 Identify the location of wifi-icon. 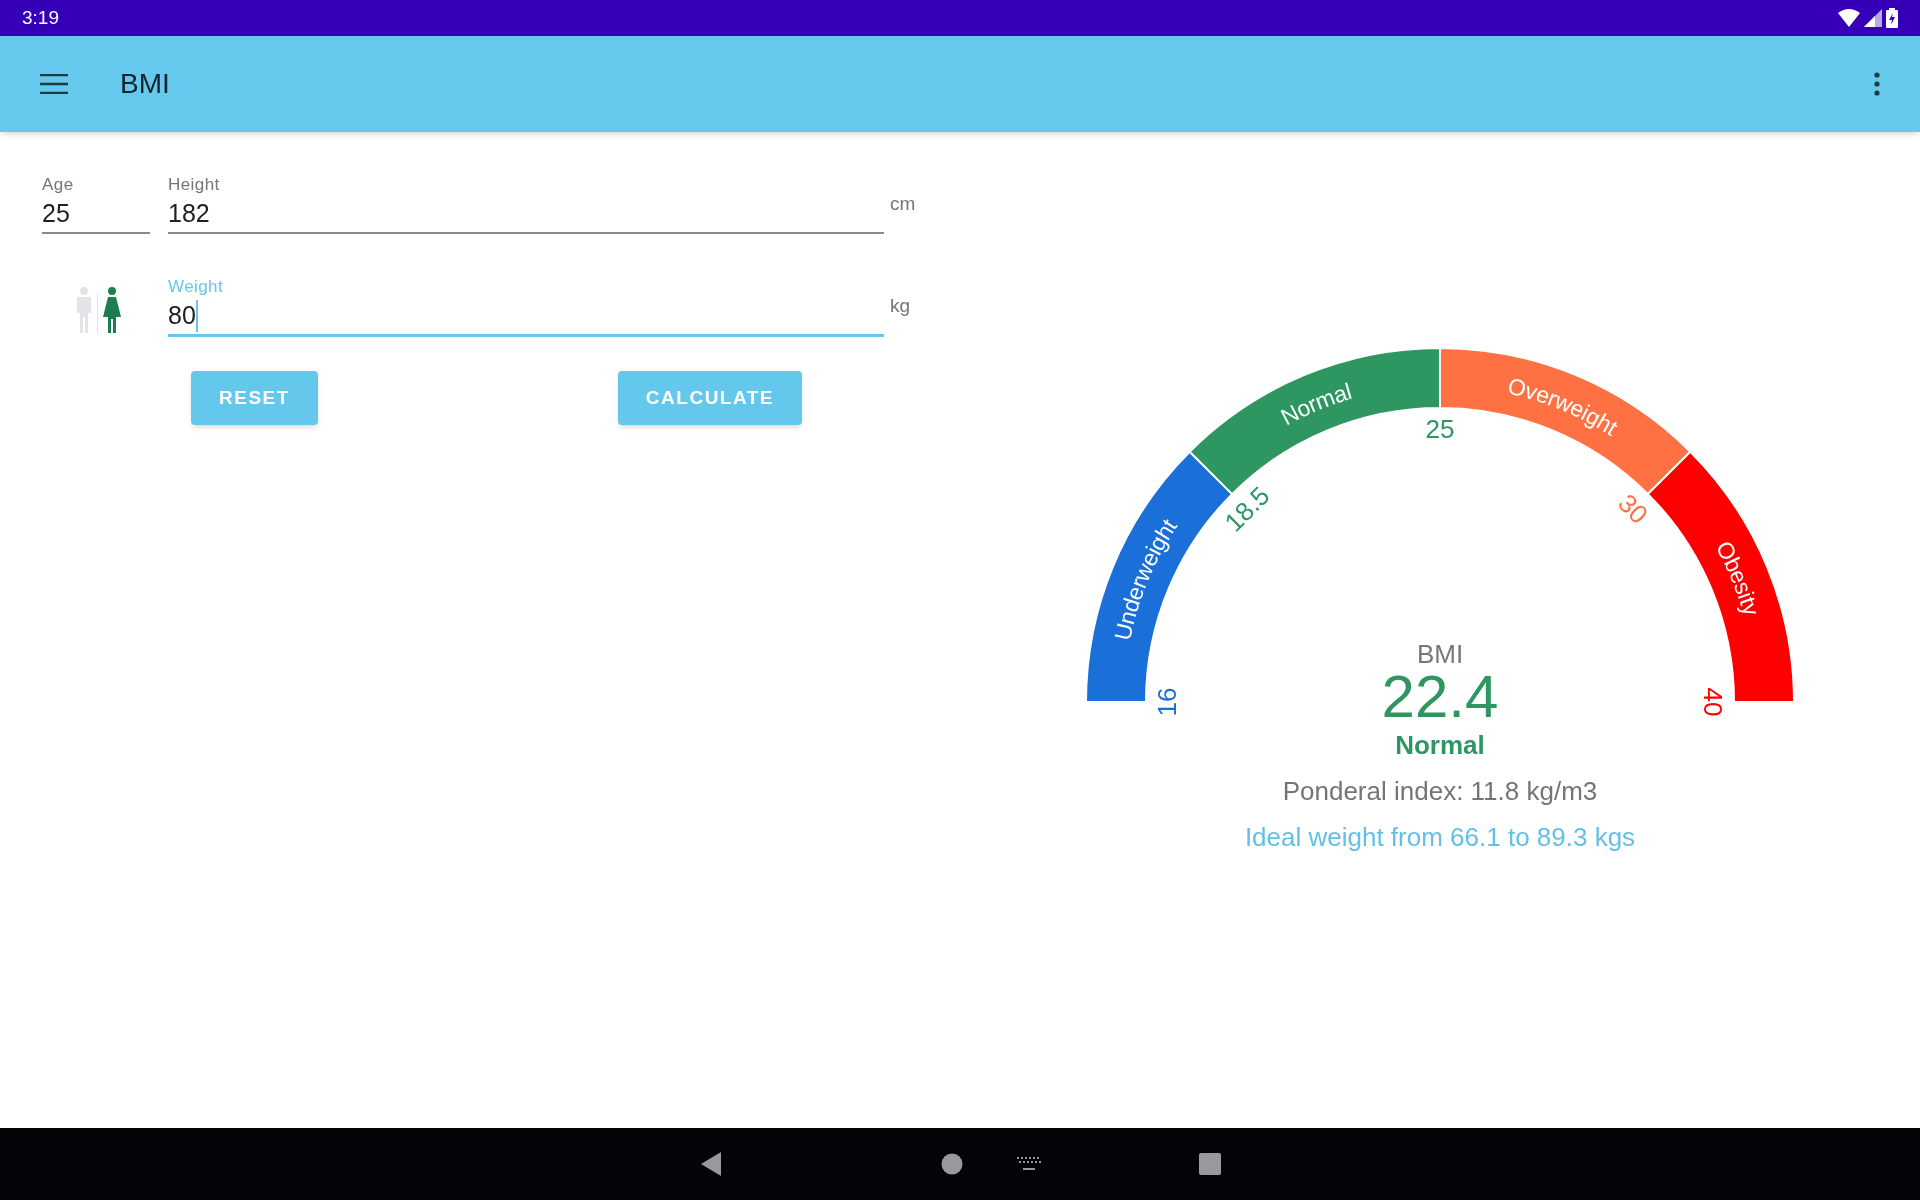
(1849, 18).